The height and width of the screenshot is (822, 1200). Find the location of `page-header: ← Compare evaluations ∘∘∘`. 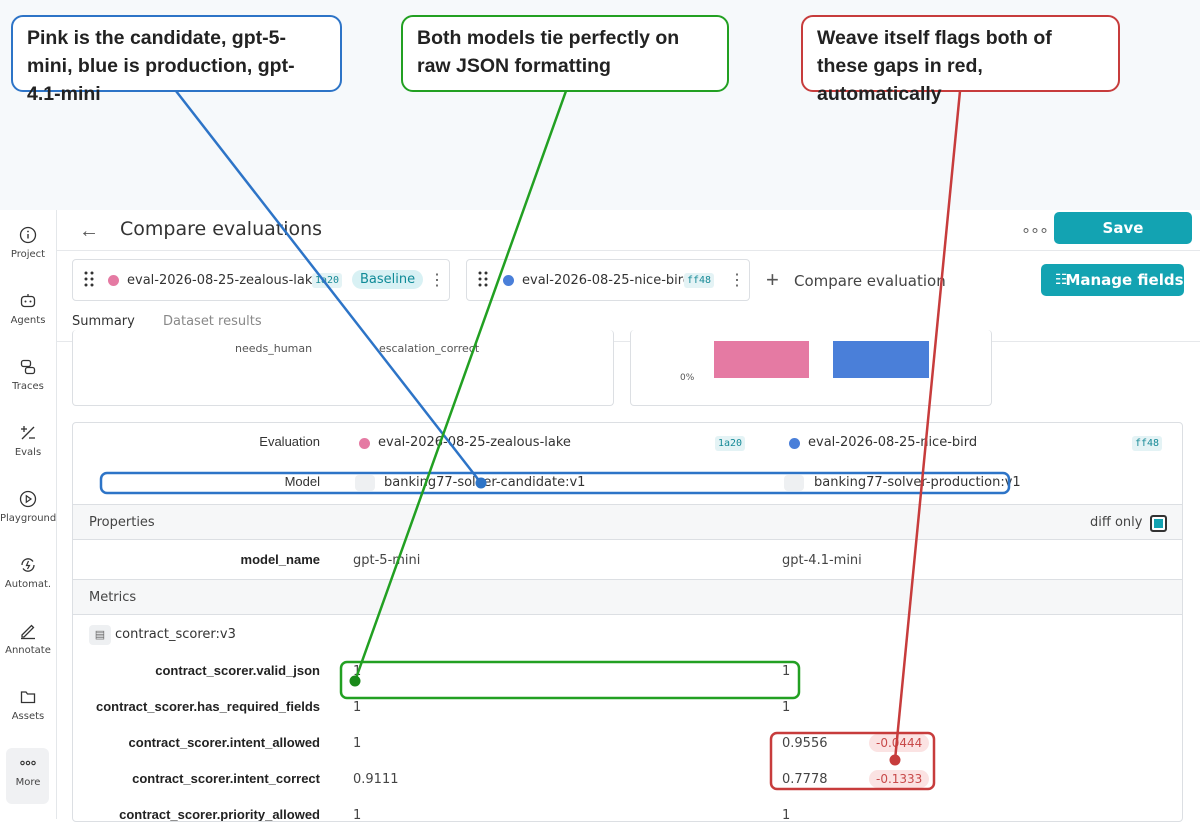

page-header: ← Compare evaluations ∘∘∘ is located at coordinates (628, 230).